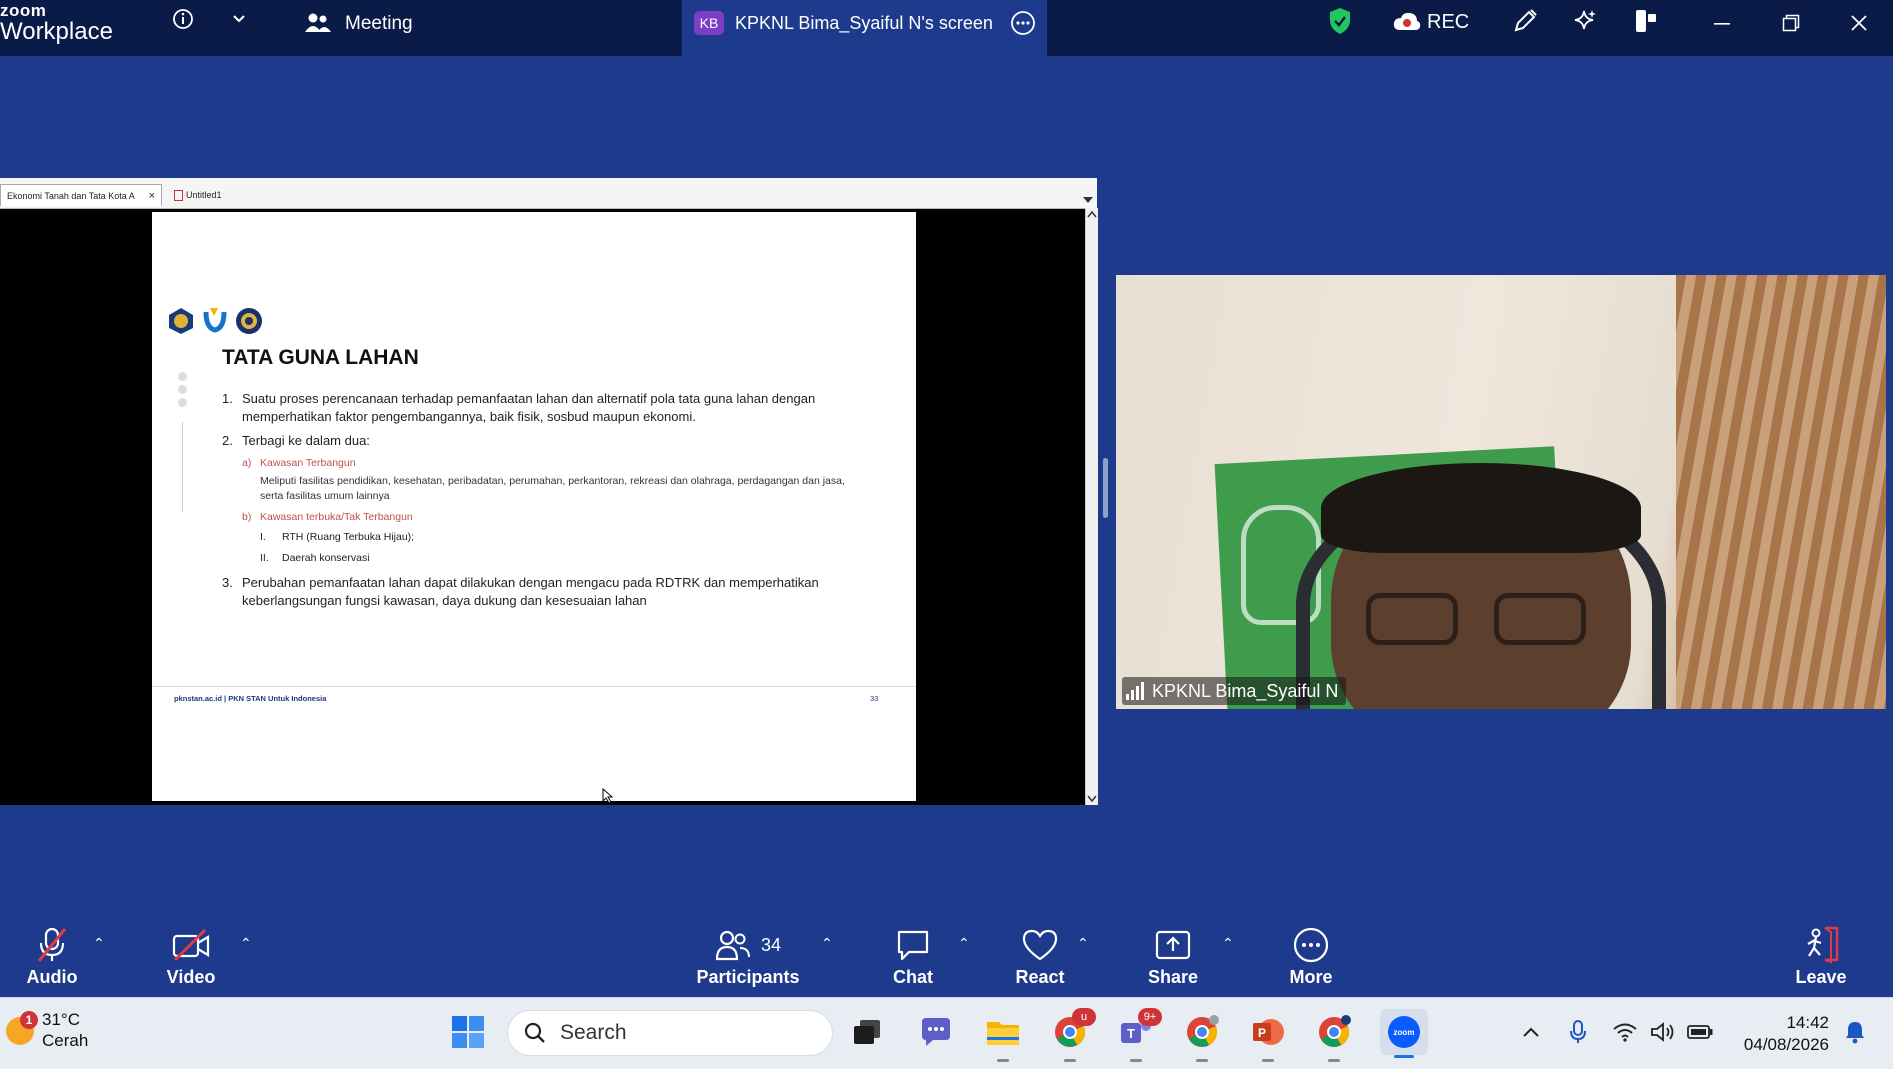 This screenshot has height=1069, width=1893. I want to click on chat-options-caret-icon: ⌃, so click(964, 943).